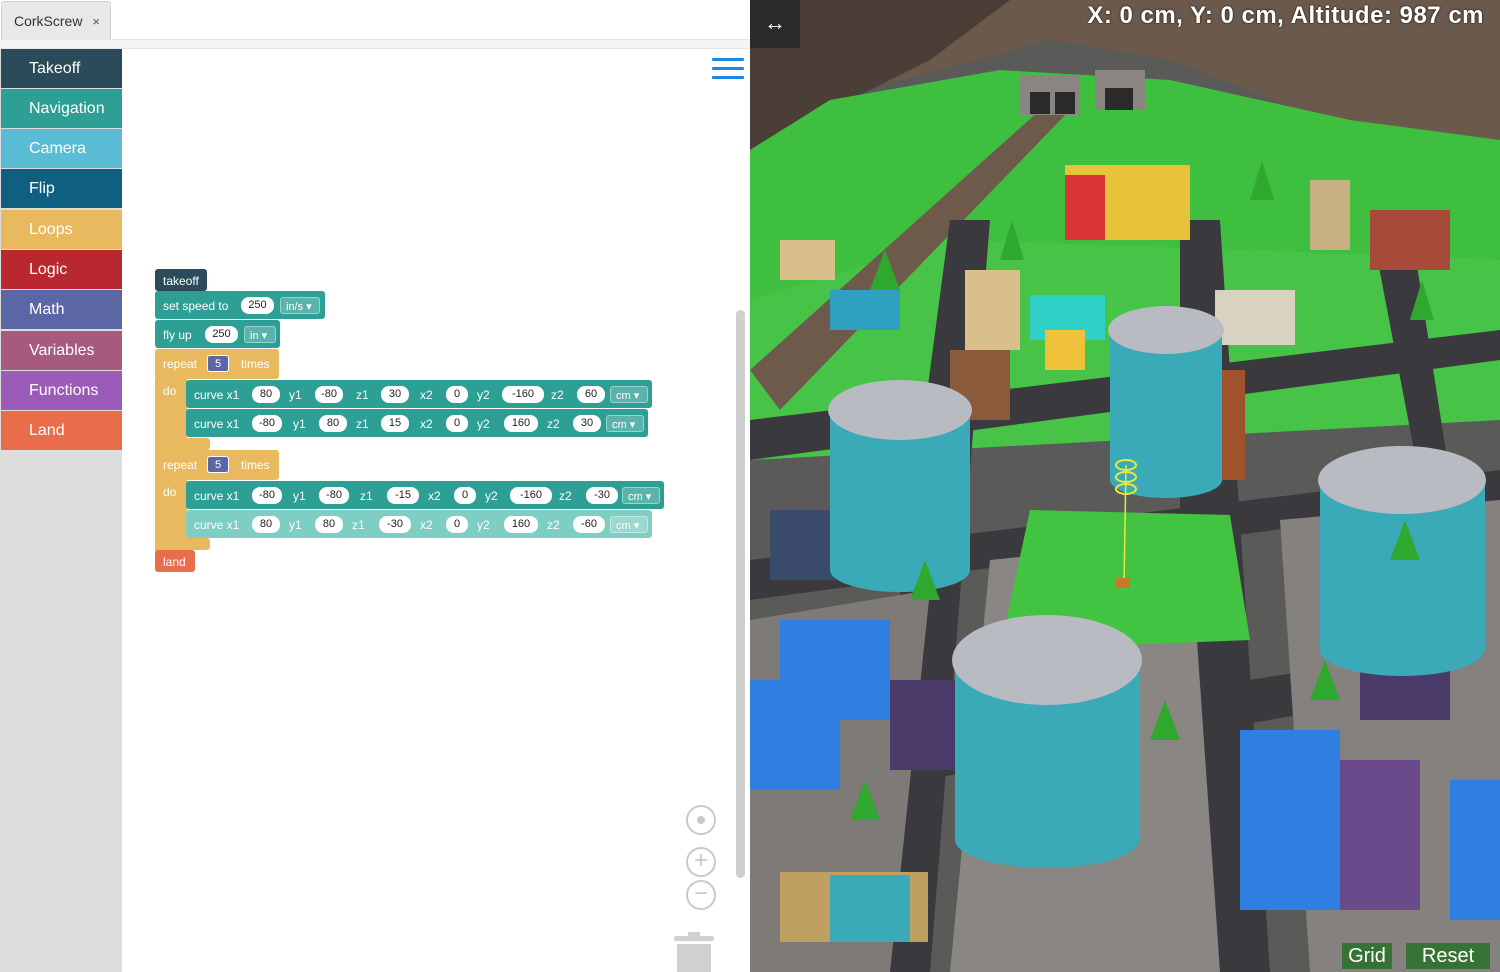 This screenshot has height=972, width=1500. What do you see at coordinates (221, 334) in the screenshot?
I see `fly-up-value-field: 250` at bounding box center [221, 334].